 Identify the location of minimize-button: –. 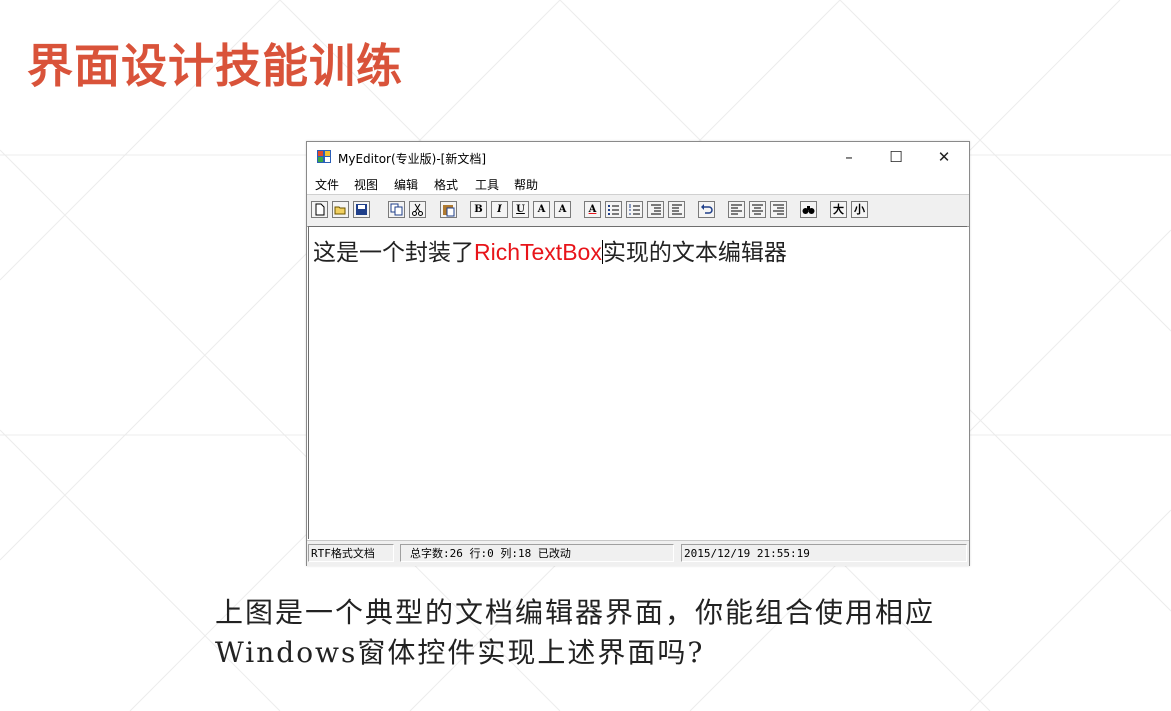
(849, 157).